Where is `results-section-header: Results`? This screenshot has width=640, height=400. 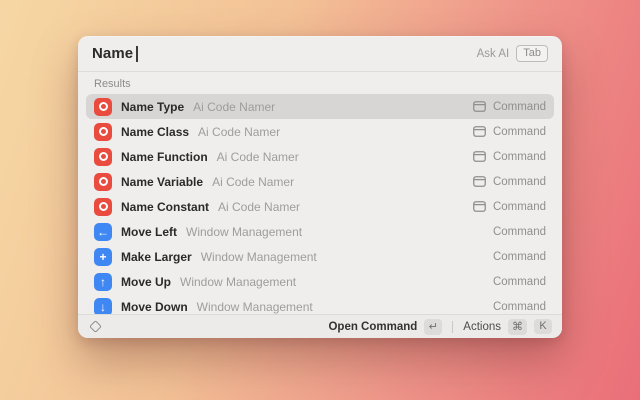
results-section-header: Results is located at coordinates (112, 84).